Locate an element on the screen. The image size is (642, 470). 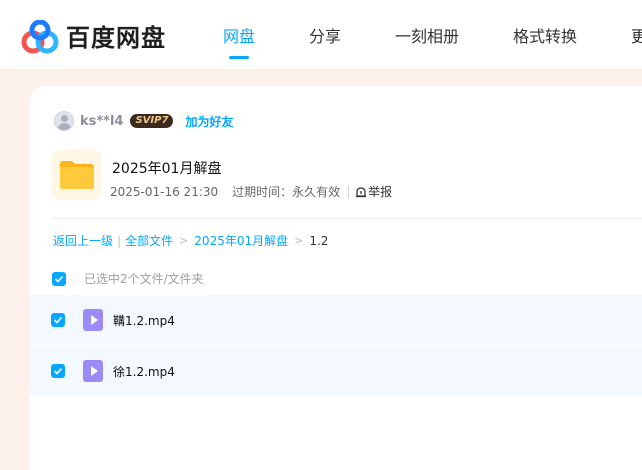
app-logo: 百度网盘 is located at coordinates (93, 38).